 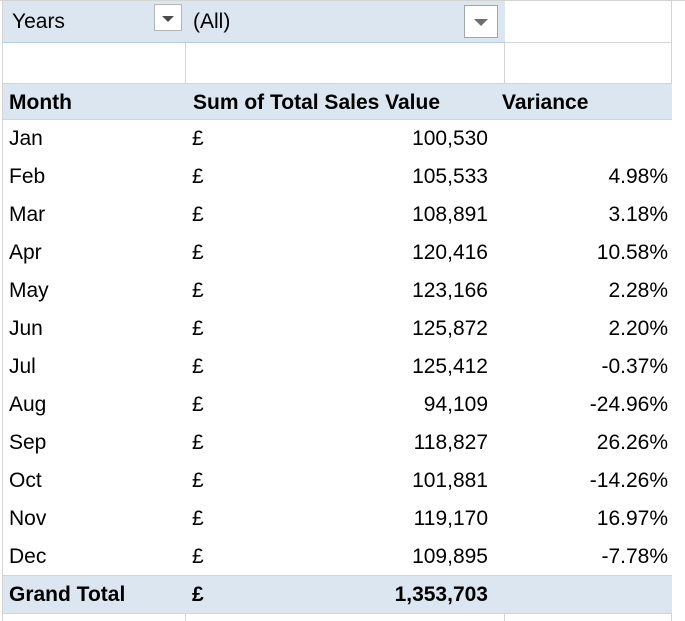 I want to click on gridline-below-header, so click(x=337, y=119).